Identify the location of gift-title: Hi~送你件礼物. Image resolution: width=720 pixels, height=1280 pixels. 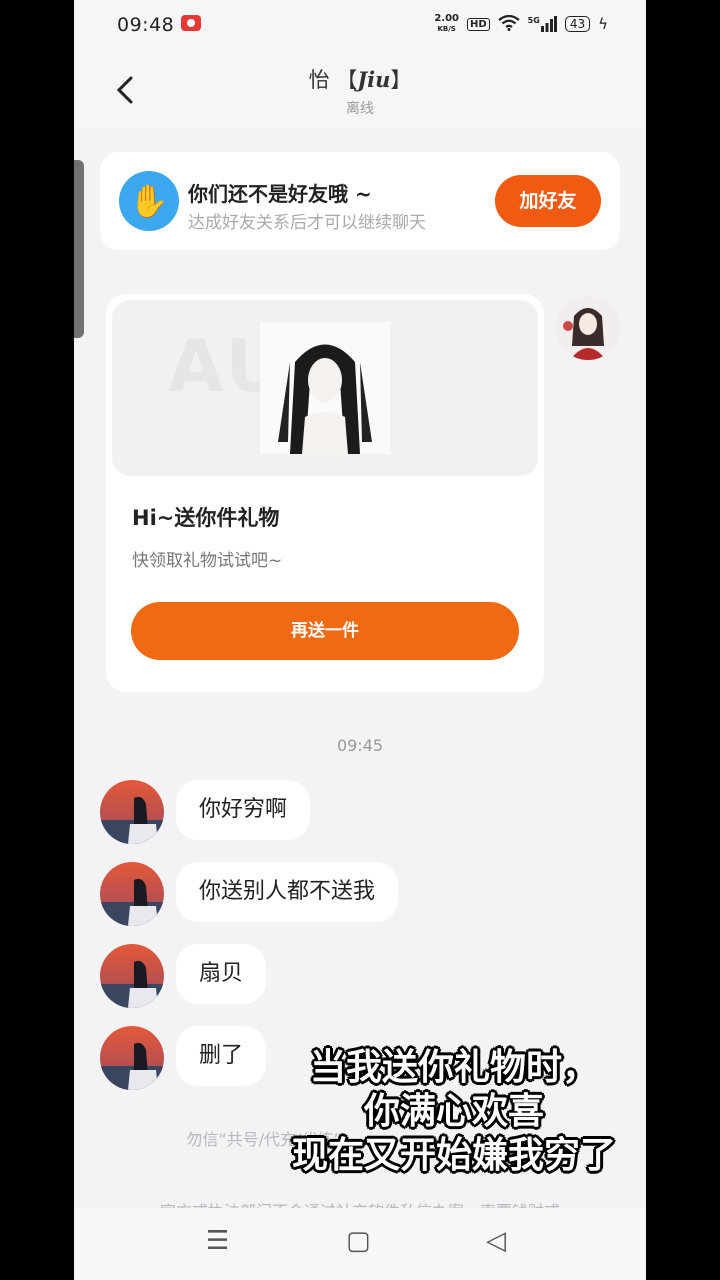
(206, 518).